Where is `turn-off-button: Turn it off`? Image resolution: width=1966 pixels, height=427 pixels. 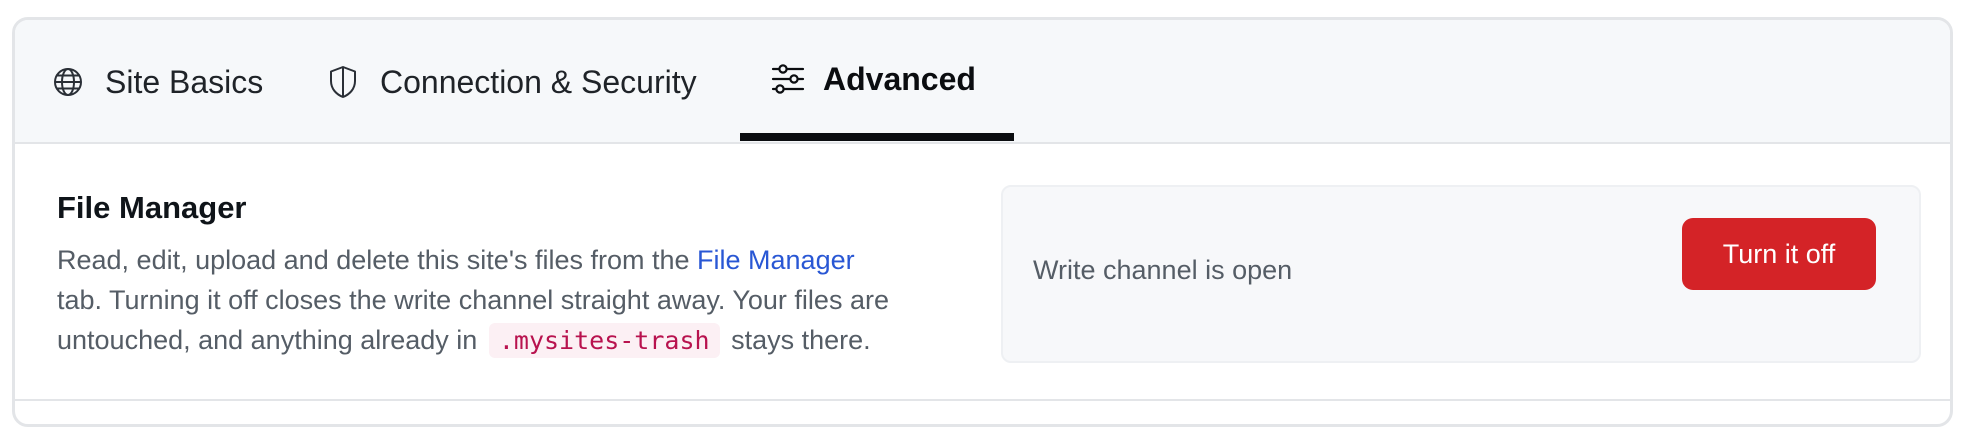
turn-off-button: Turn it off is located at coordinates (1779, 254).